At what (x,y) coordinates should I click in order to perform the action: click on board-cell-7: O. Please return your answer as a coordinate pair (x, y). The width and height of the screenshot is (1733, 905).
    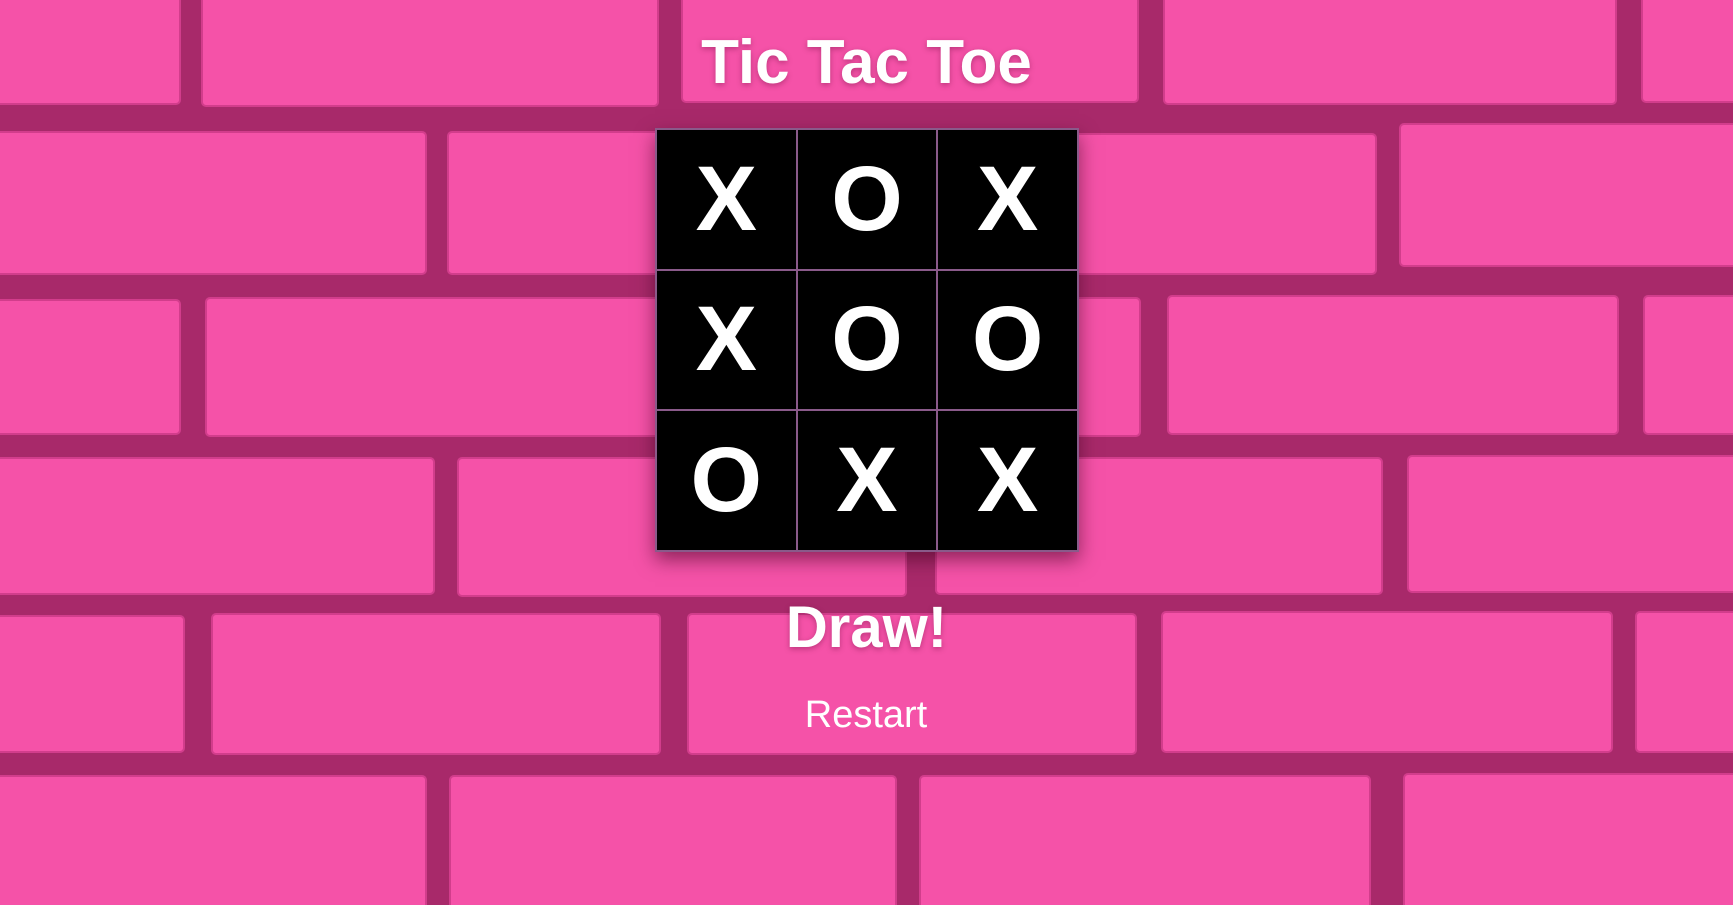
    Looking at the image, I should click on (726, 480).